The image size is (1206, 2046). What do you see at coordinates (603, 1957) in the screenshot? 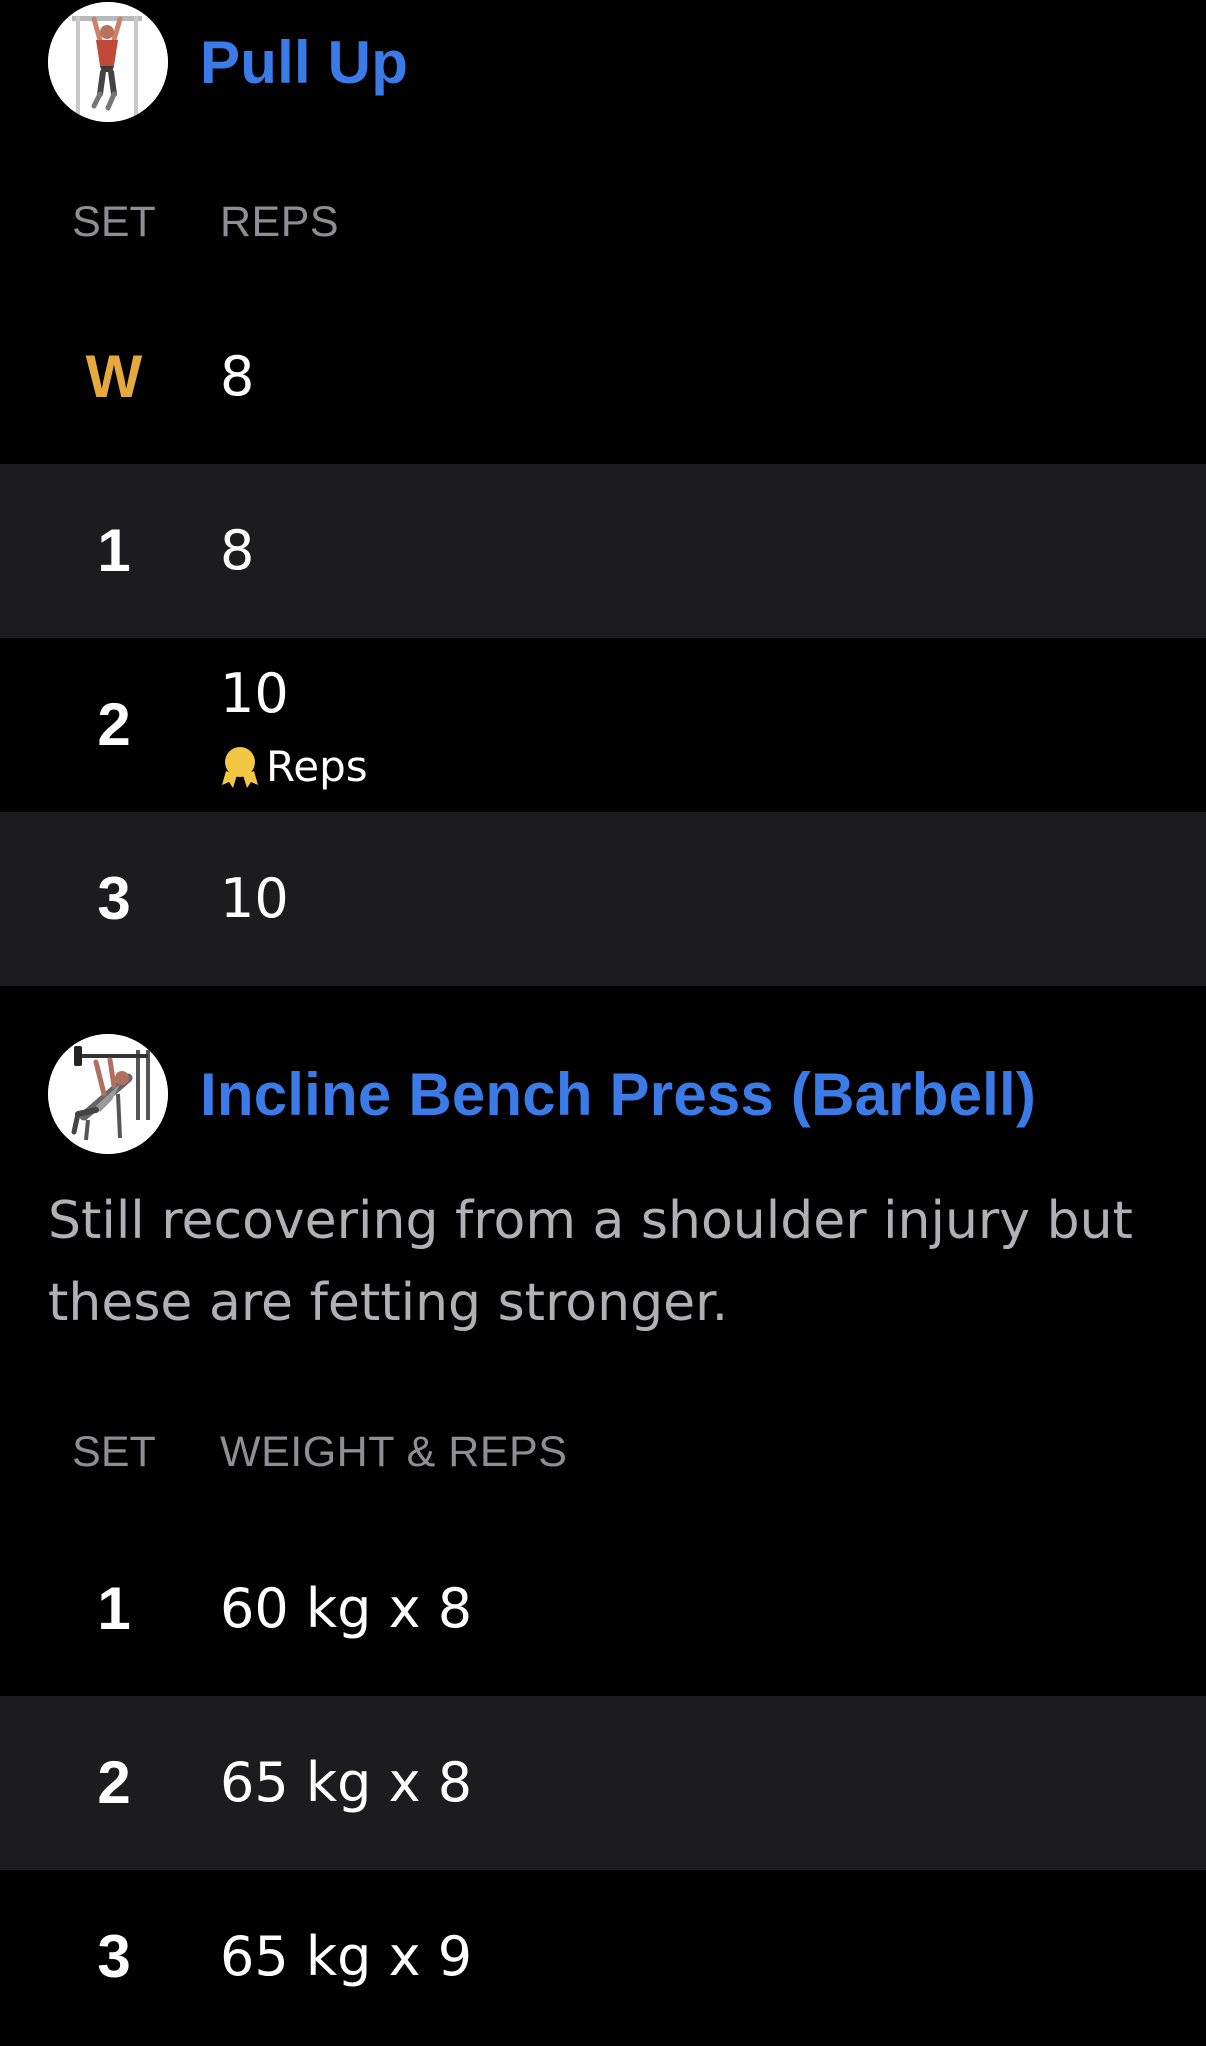
I see `set-row: 3 65 kg x 9` at bounding box center [603, 1957].